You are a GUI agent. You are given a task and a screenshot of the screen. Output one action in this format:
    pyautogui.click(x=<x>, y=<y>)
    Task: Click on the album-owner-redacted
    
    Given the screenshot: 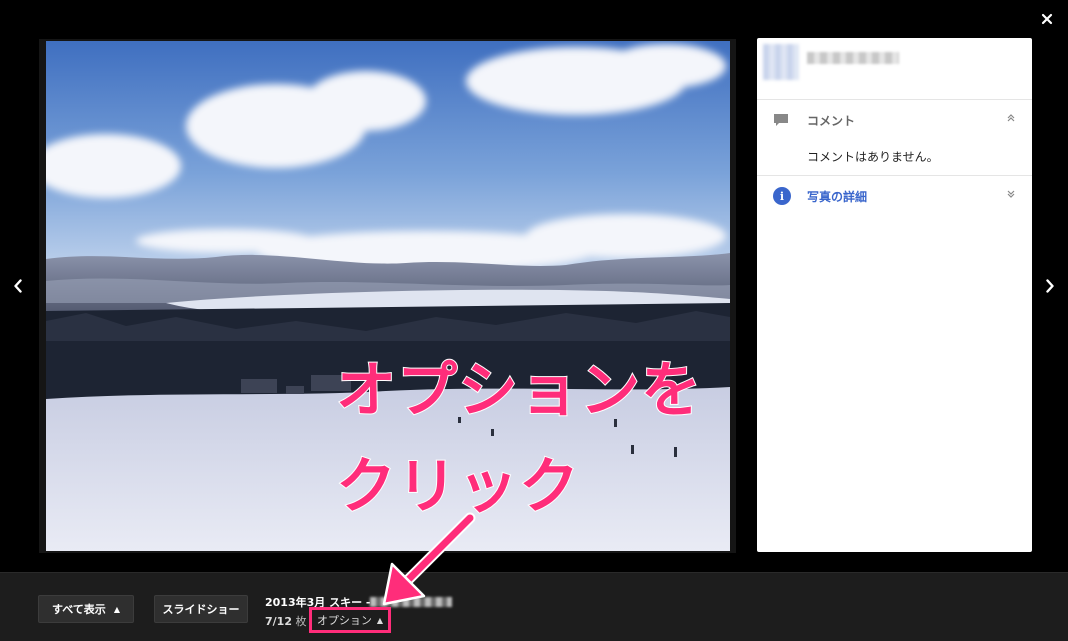 What is the action you would take?
    pyautogui.click(x=411, y=602)
    